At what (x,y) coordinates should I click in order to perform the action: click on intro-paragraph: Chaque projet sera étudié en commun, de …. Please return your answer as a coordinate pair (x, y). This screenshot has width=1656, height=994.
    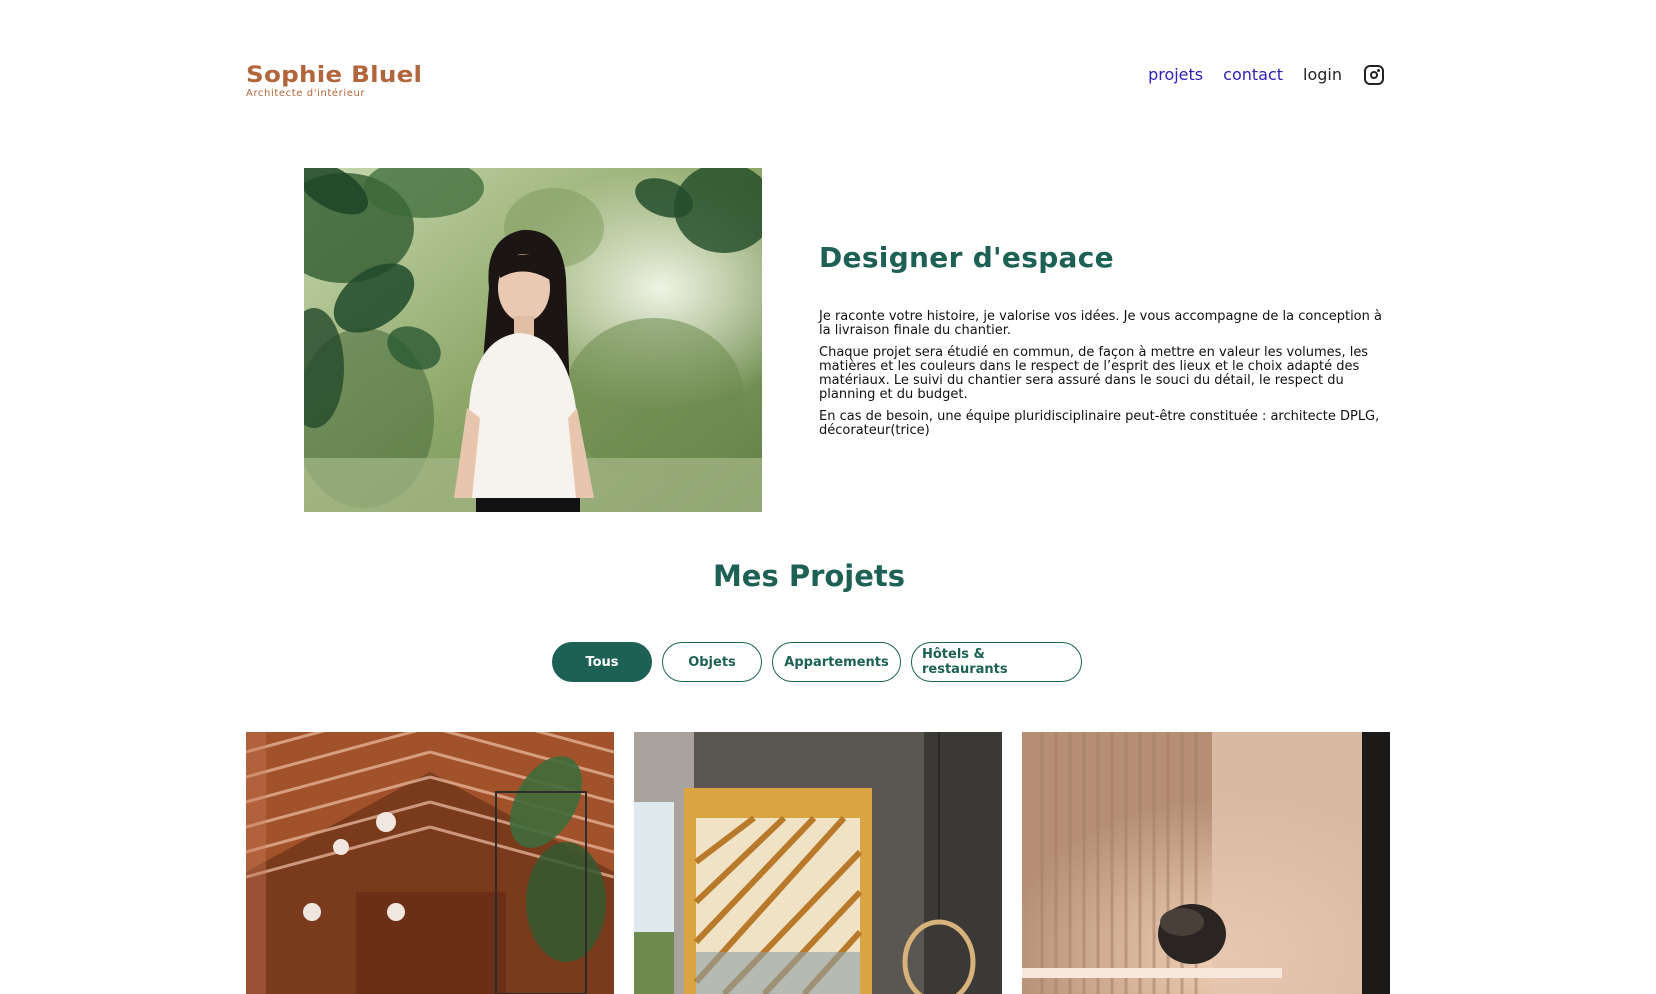
    Looking at the image, I should click on (1094, 373).